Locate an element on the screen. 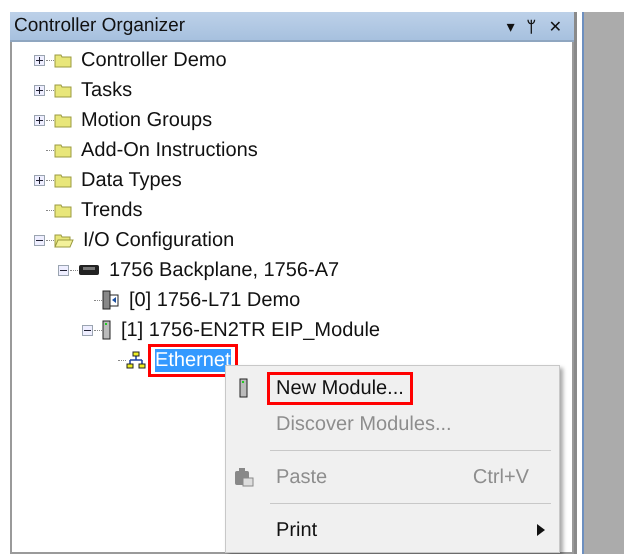  clipboard-icon is located at coordinates (244, 477).